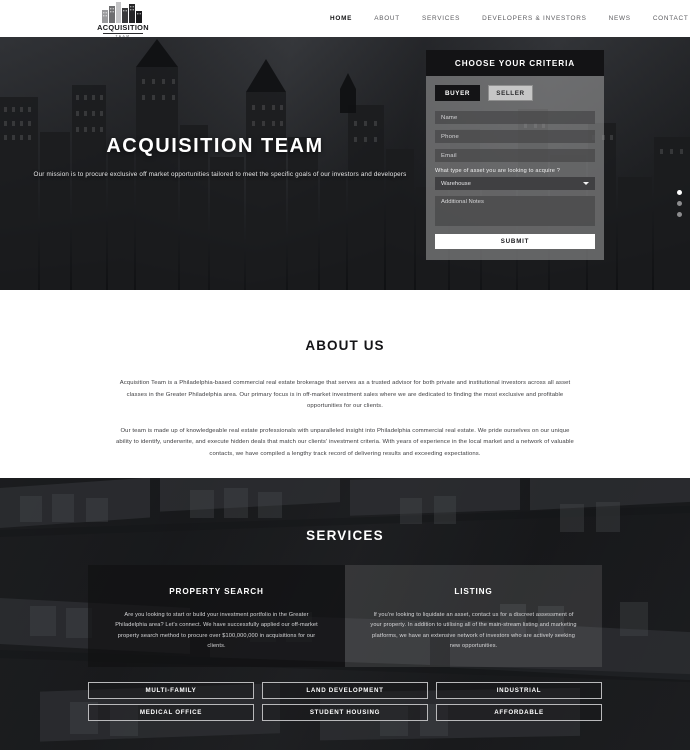  Describe the element at coordinates (341, 18) in the screenshot. I see `nav-item-home: HOME` at that location.